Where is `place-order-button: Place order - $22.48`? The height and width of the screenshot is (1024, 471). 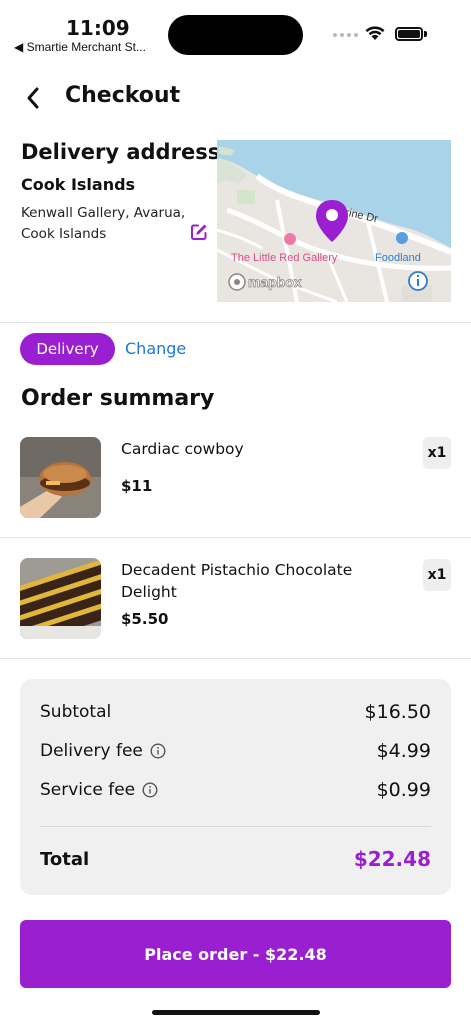 place-order-button: Place order - $22.48 is located at coordinates (235, 954).